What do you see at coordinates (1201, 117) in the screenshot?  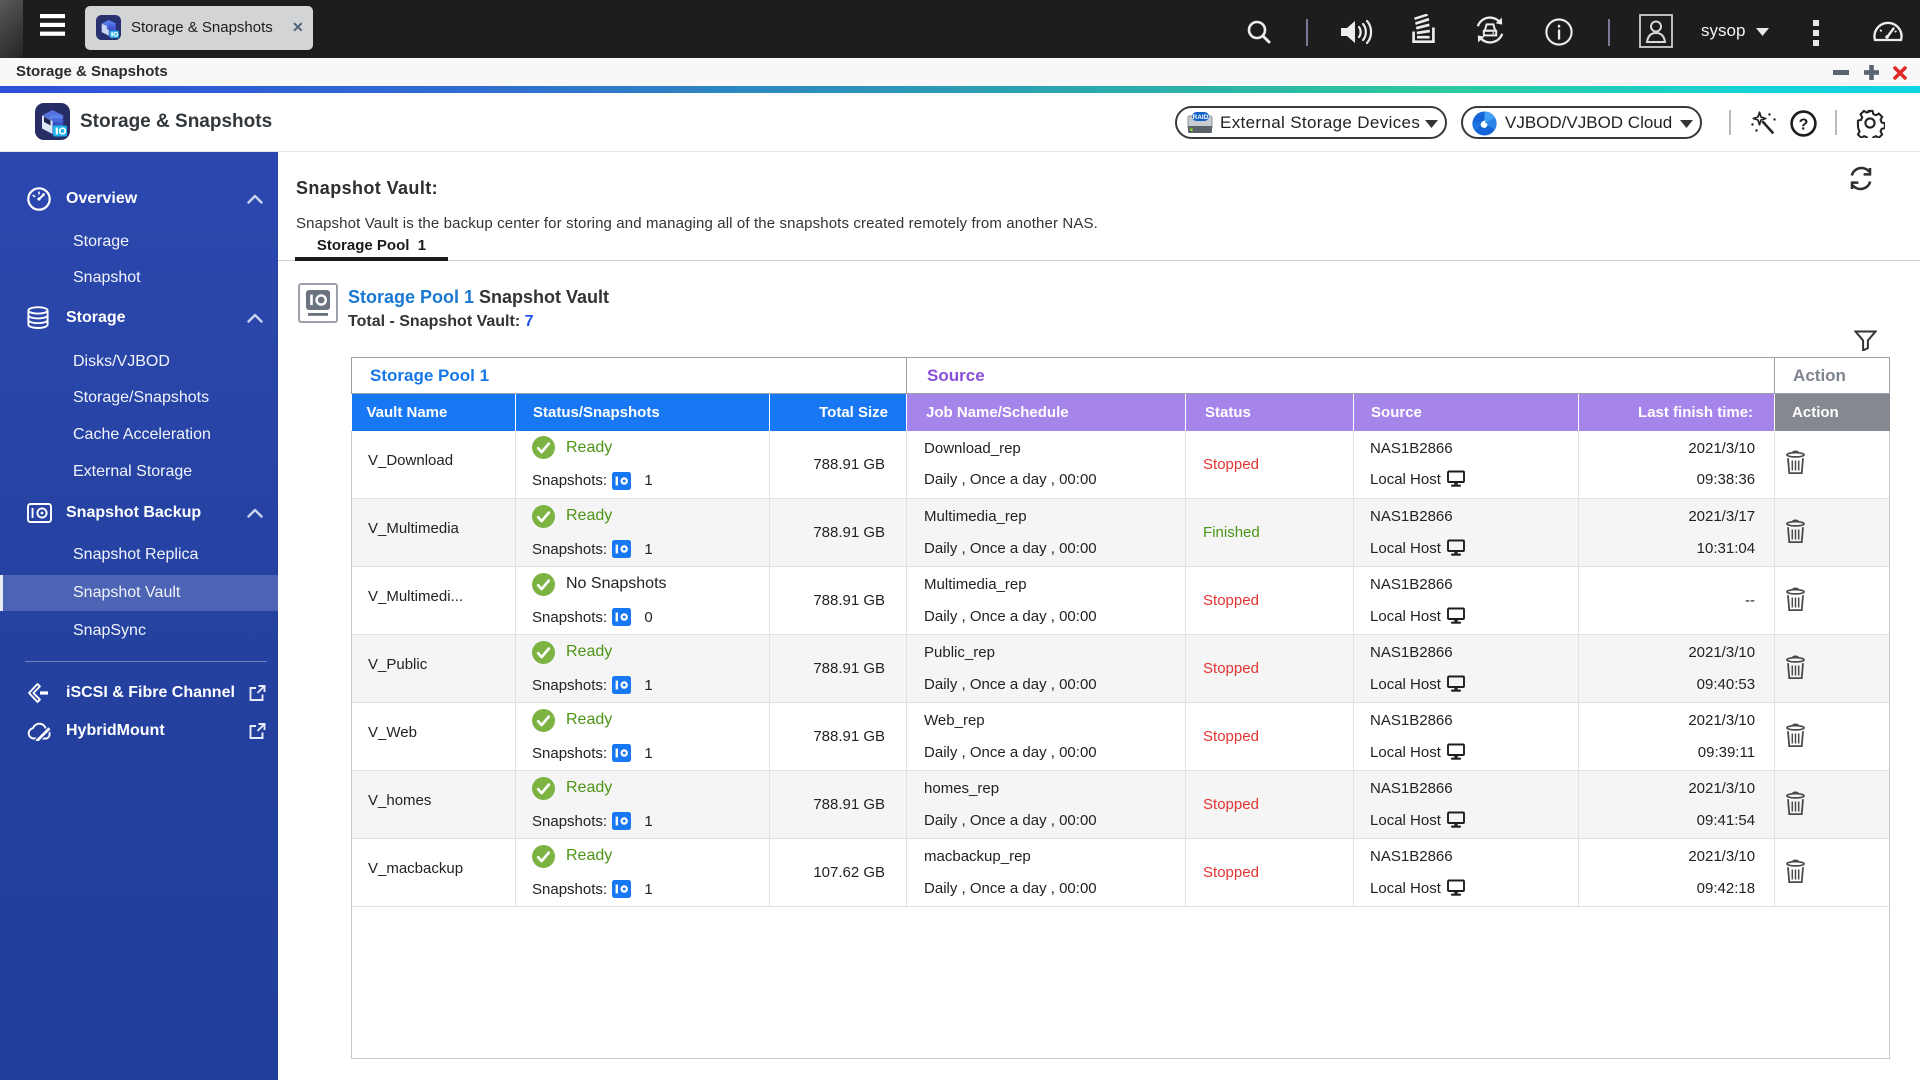 I see `svg-text: RAID` at bounding box center [1201, 117].